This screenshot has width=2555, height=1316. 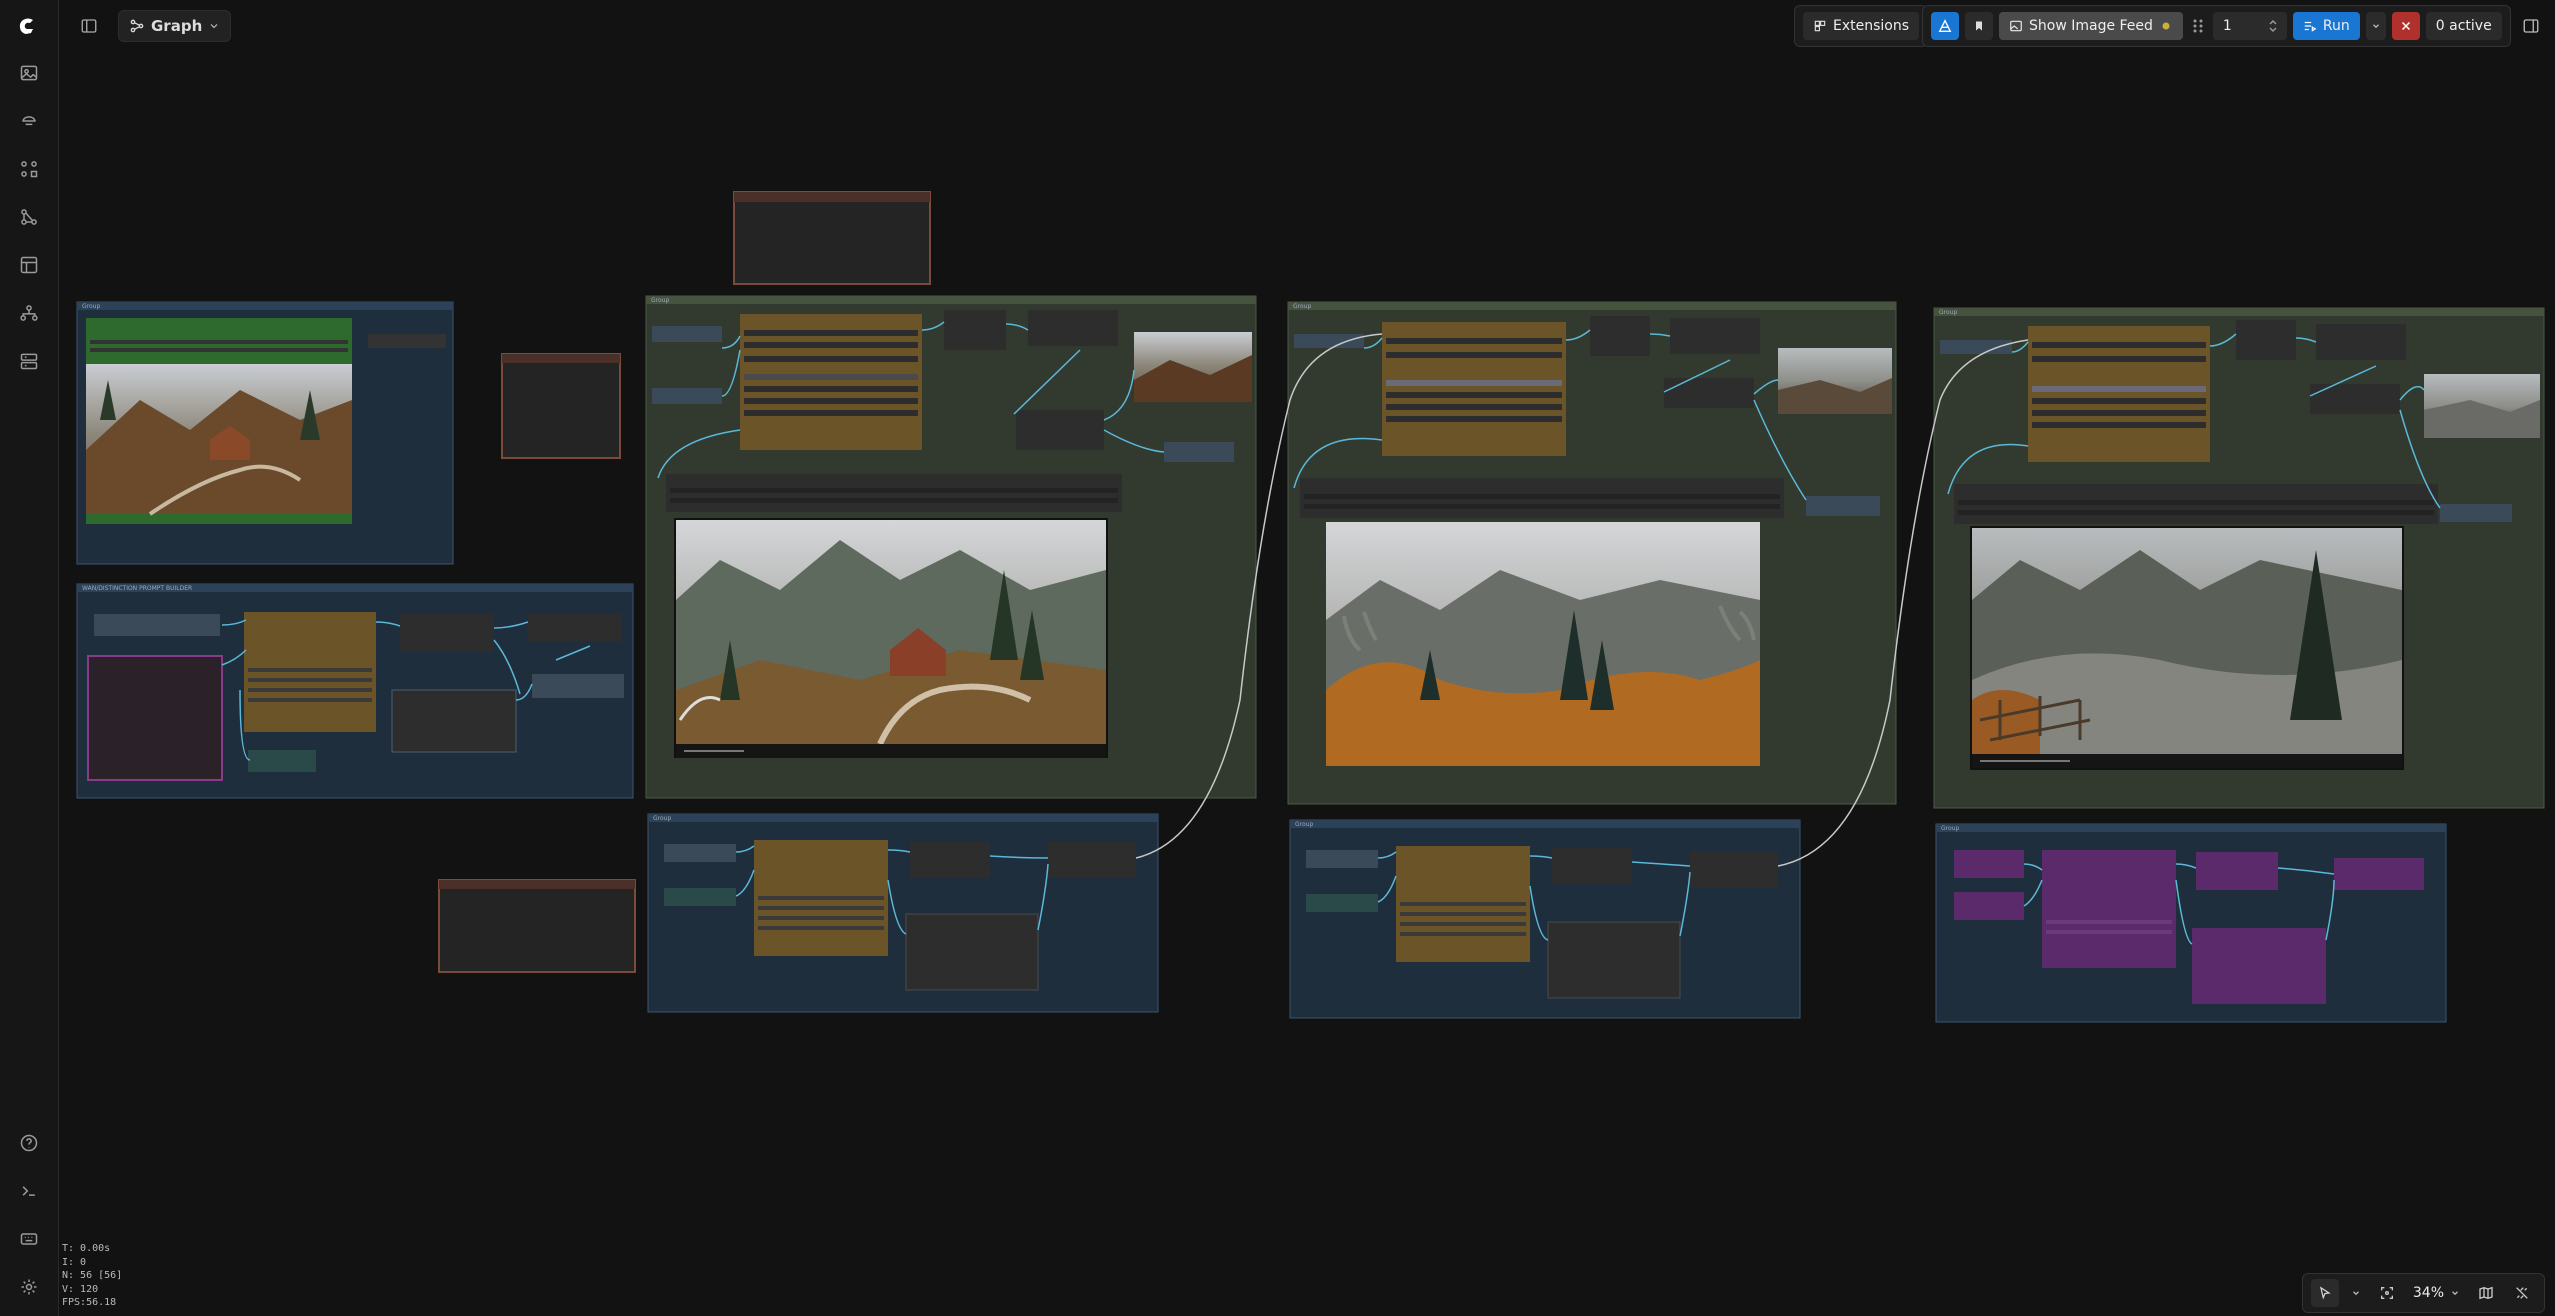 I want to click on floating-node-mid, so click(x=561, y=406).